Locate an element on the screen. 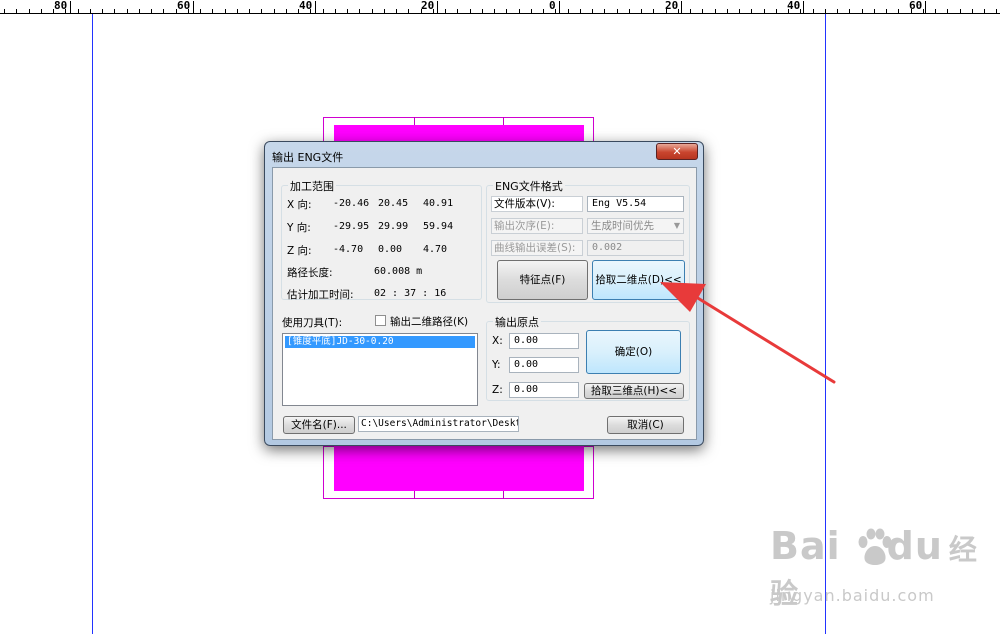  origin-z-input: 0.00 is located at coordinates (544, 390).